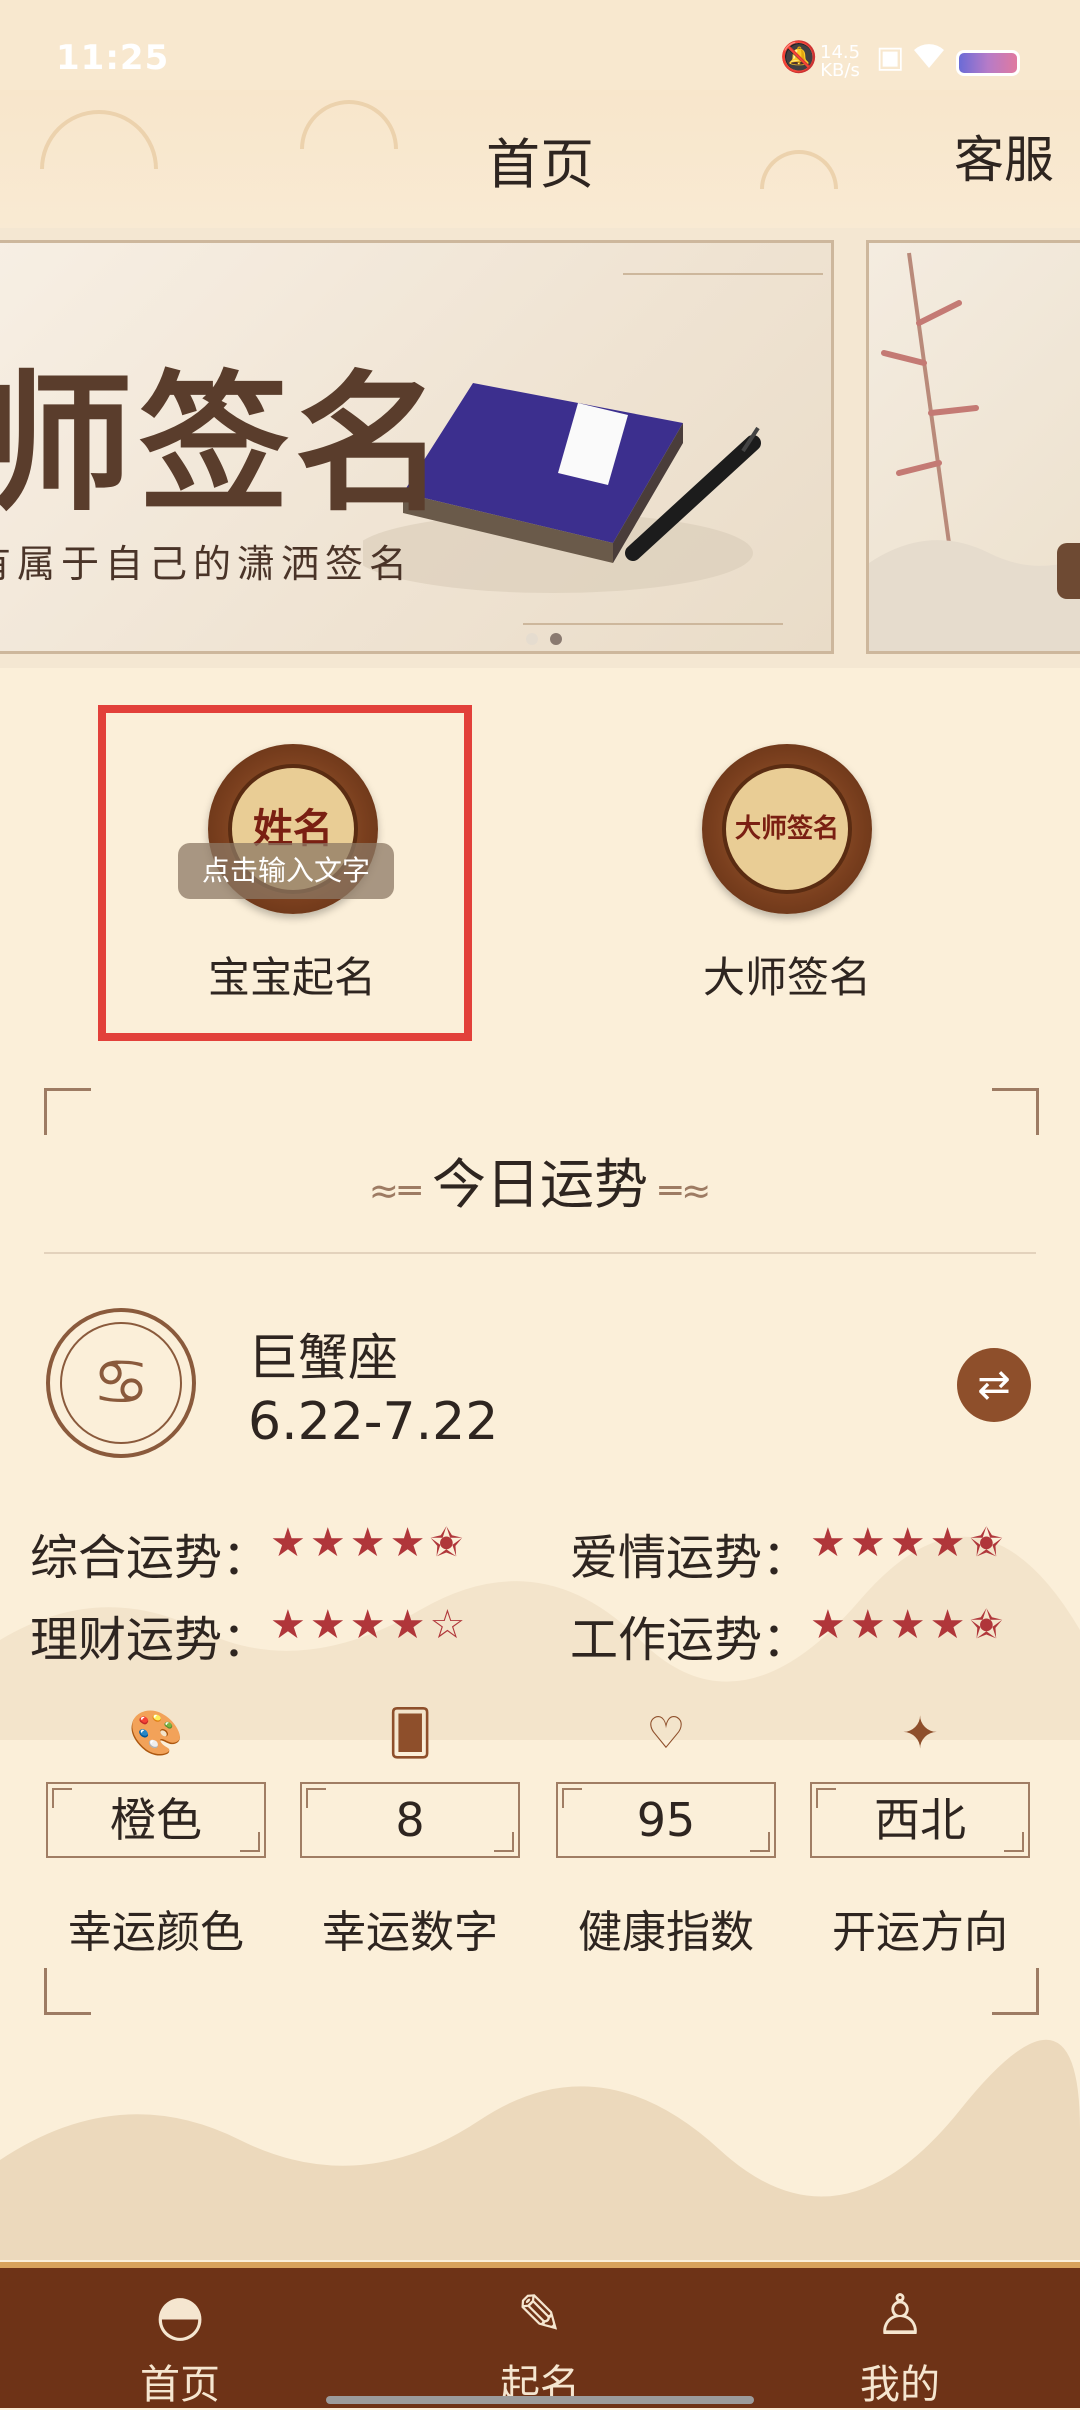 This screenshot has width=1080, height=2410. I want to click on zodiac-badge: ♋, so click(121, 1383).